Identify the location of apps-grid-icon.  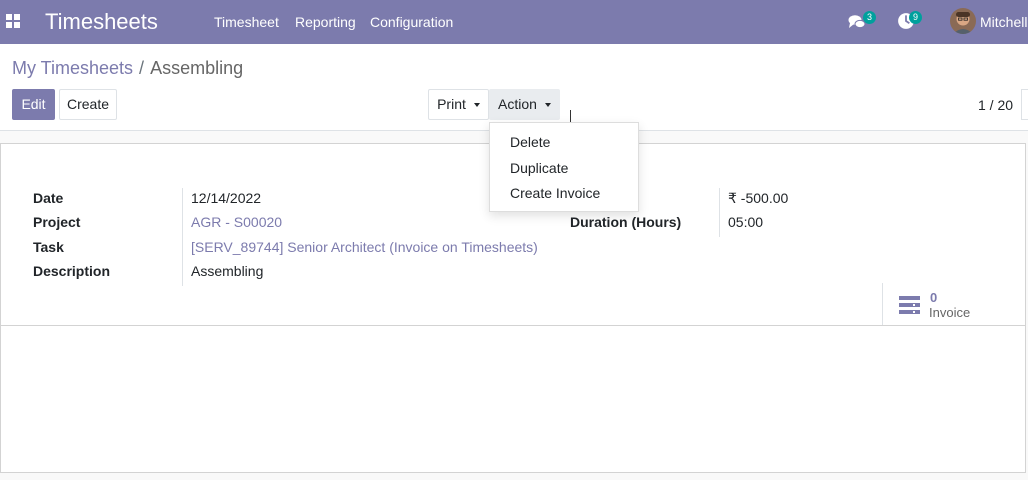
(13, 21).